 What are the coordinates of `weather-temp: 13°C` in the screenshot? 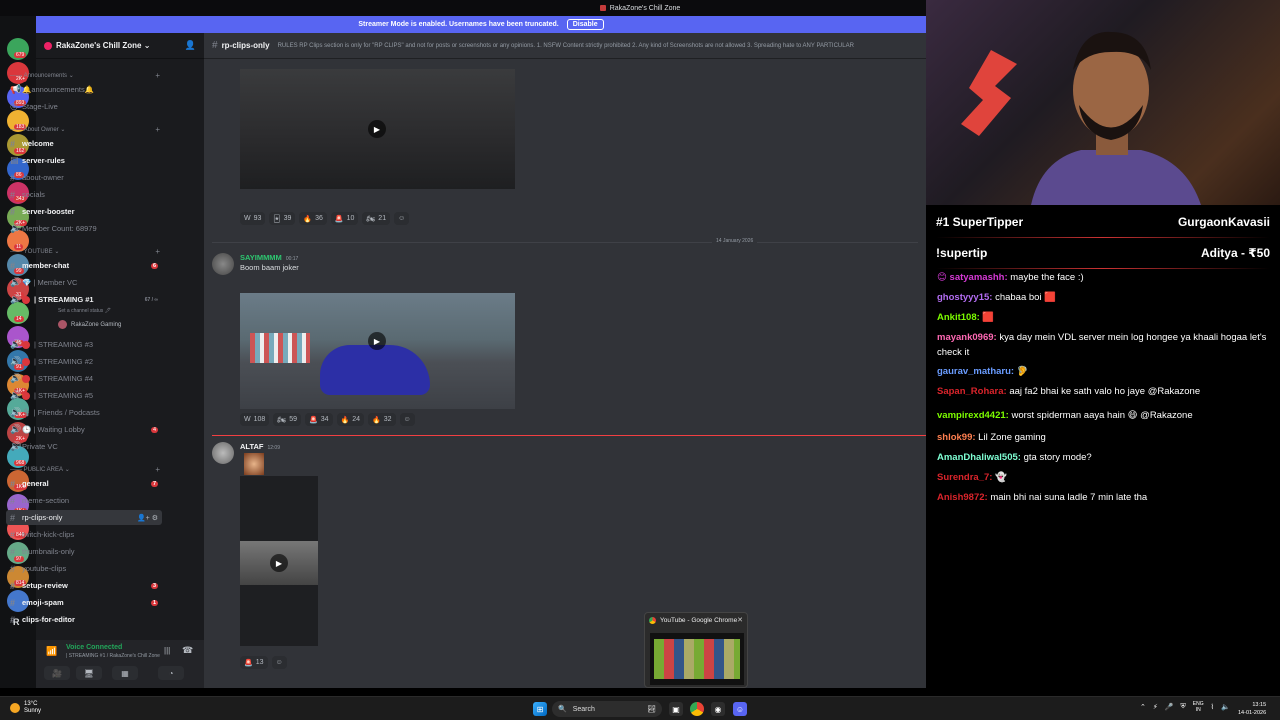 It's located at (31, 704).